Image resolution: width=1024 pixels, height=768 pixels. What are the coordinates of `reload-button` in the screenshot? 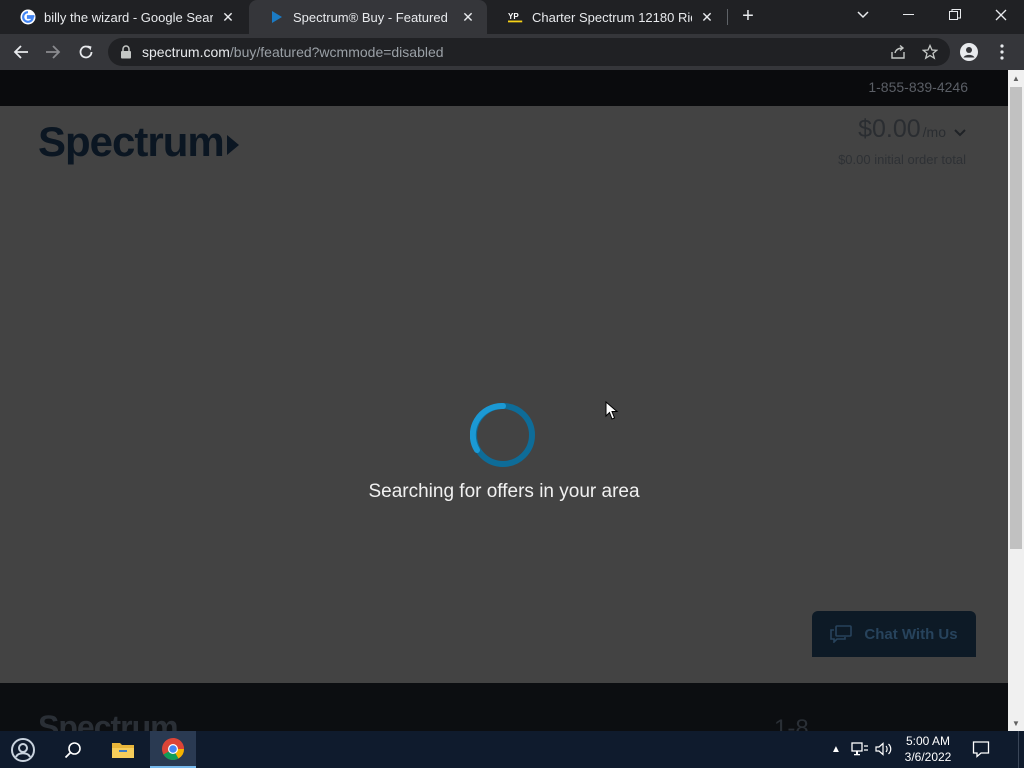 It's located at (86, 52).